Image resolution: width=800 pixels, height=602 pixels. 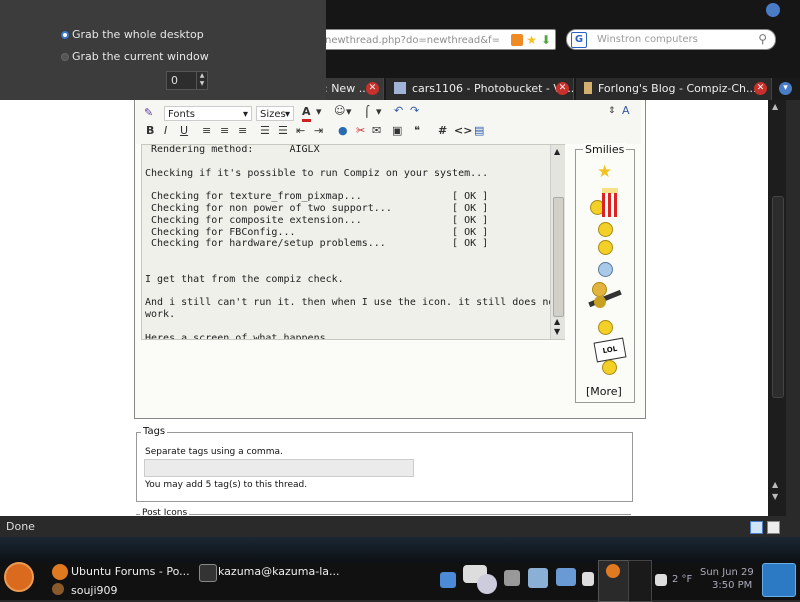 What do you see at coordinates (352, 268) in the screenshot?
I see `message-line` at bounding box center [352, 268].